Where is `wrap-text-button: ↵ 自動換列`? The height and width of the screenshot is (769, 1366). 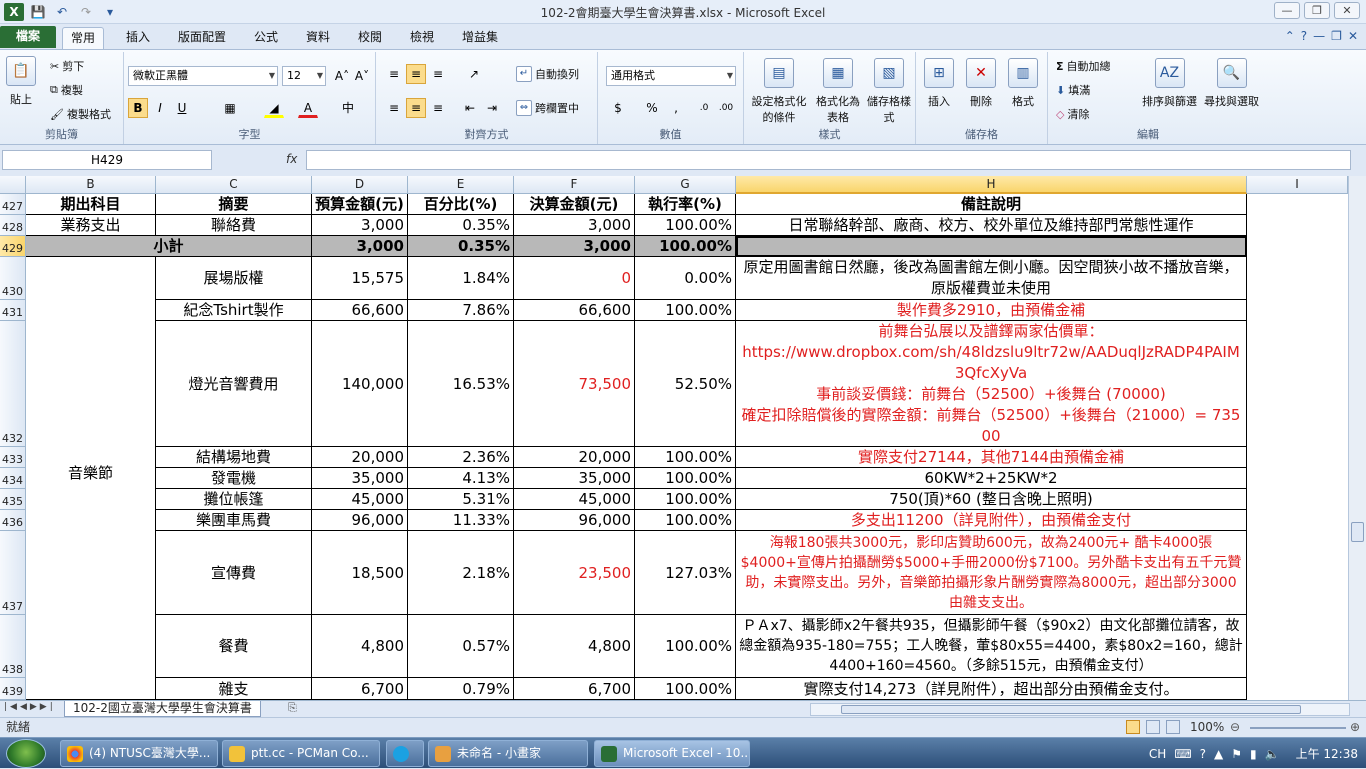 wrap-text-button: ↵ 自動換列 is located at coordinates (547, 74).